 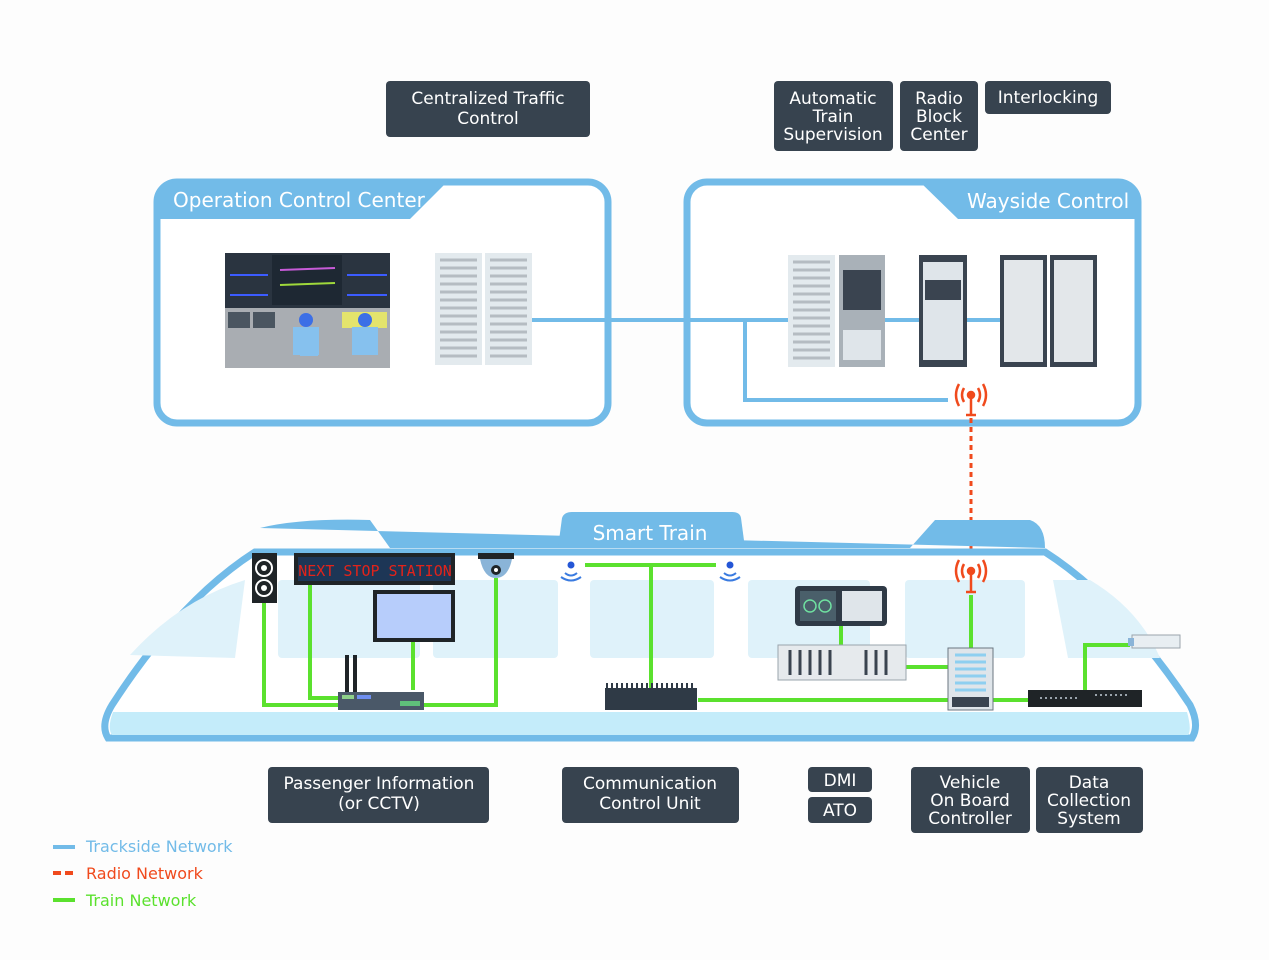 I want to click on vobc-label: Vehicle On Board Controller, so click(x=970, y=800).